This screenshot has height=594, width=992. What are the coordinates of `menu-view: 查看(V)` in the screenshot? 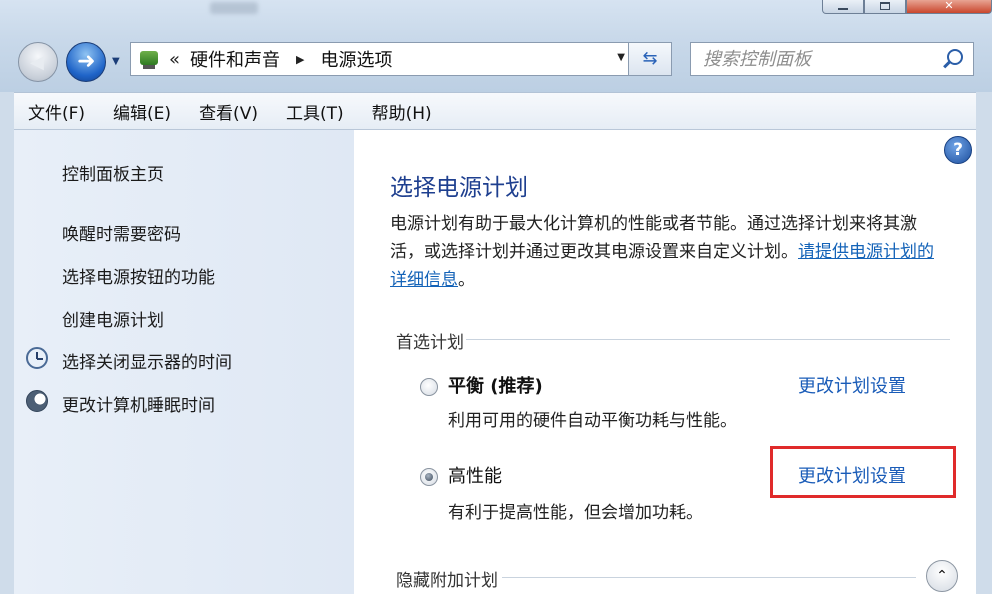 It's located at (228, 111).